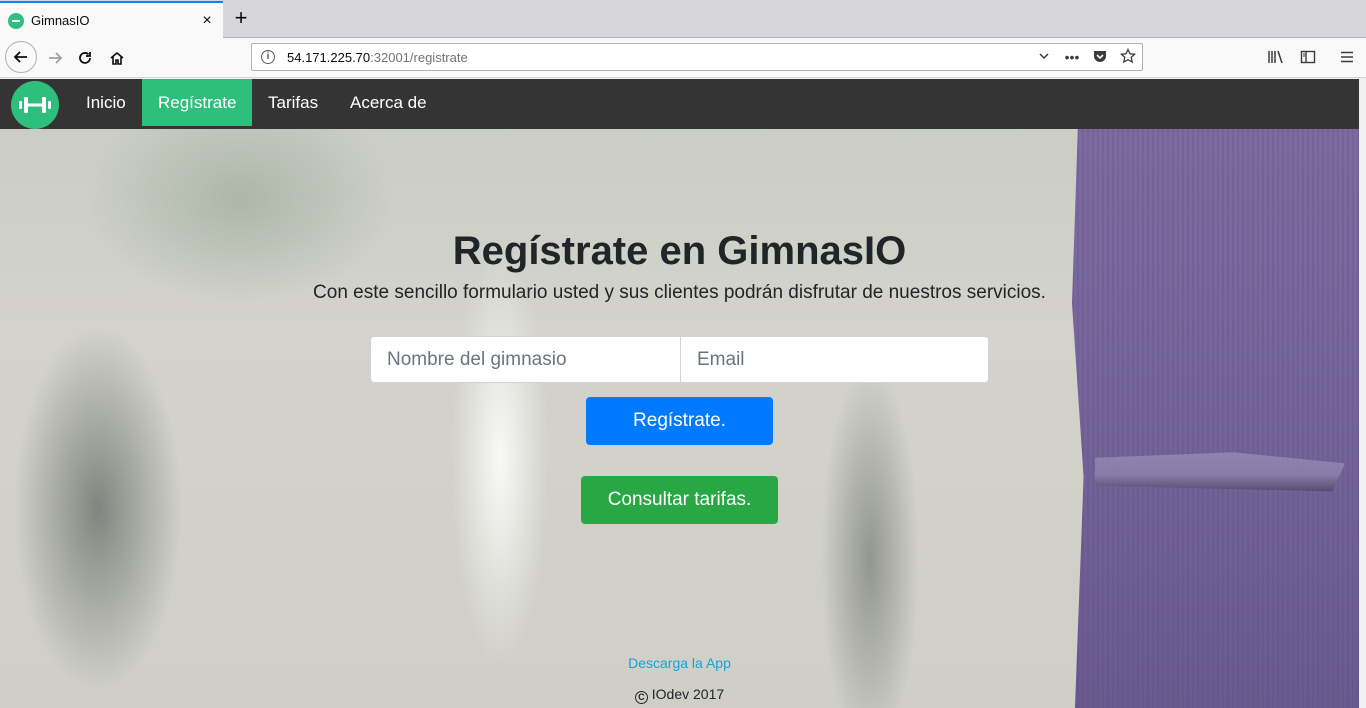 The width and height of the screenshot is (1366, 708). I want to click on chevron-down-icon, so click(1044, 57).